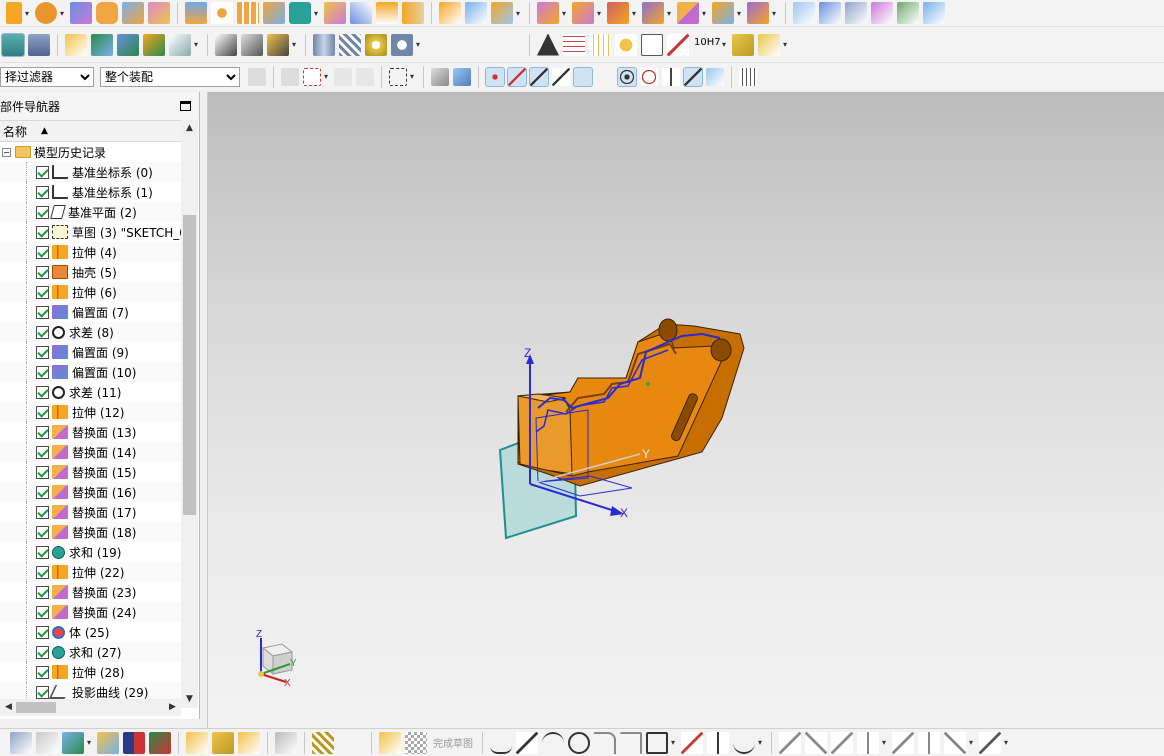  I want to click on tree-row-feature: 替换面 (17), so click(90, 512).